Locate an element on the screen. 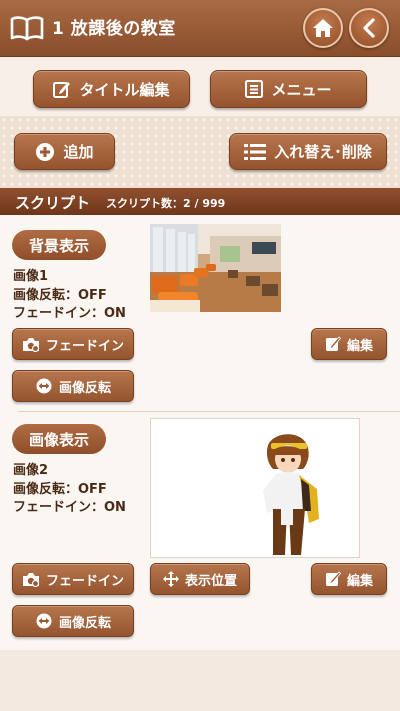 The width and height of the screenshot is (400, 711). page-title: 1 放課後の教室 is located at coordinates (114, 29).